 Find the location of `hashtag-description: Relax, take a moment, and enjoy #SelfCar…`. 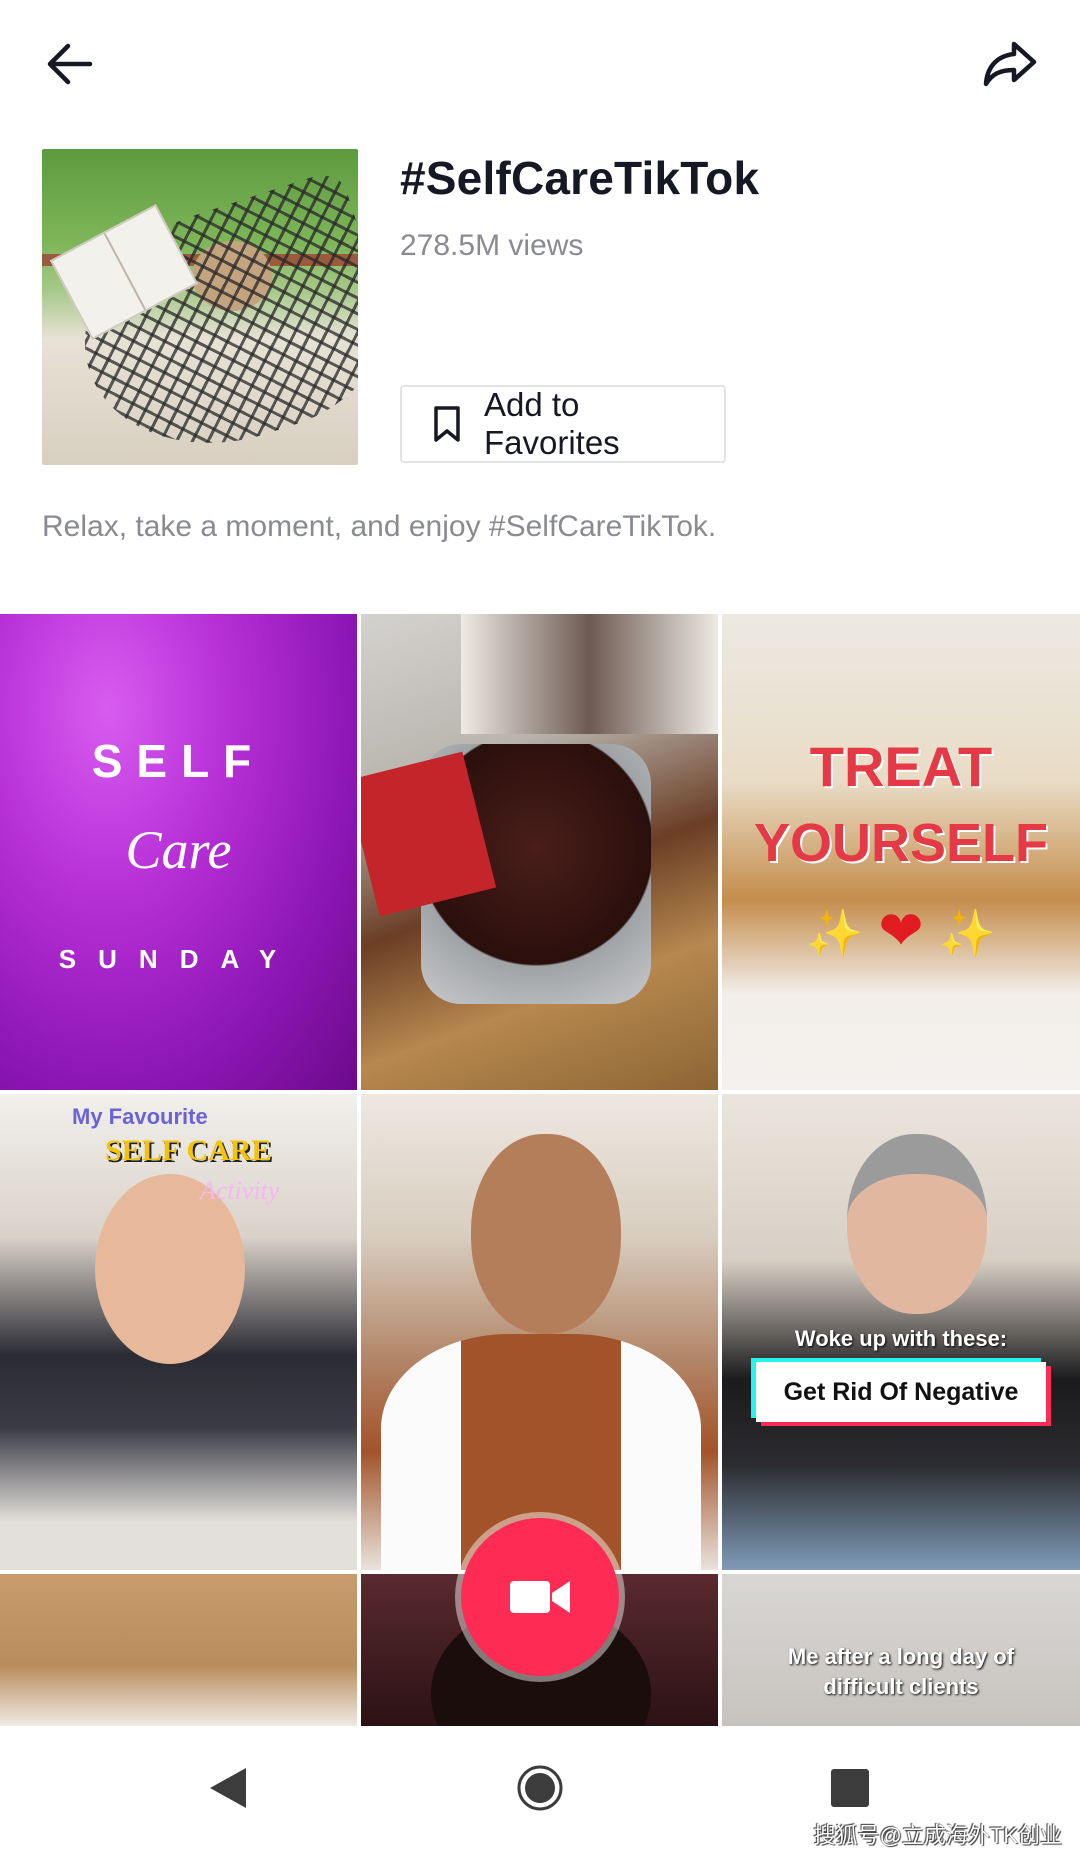

hashtag-description: Relax, take a moment, and enjoy #SelfCar… is located at coordinates (379, 526).